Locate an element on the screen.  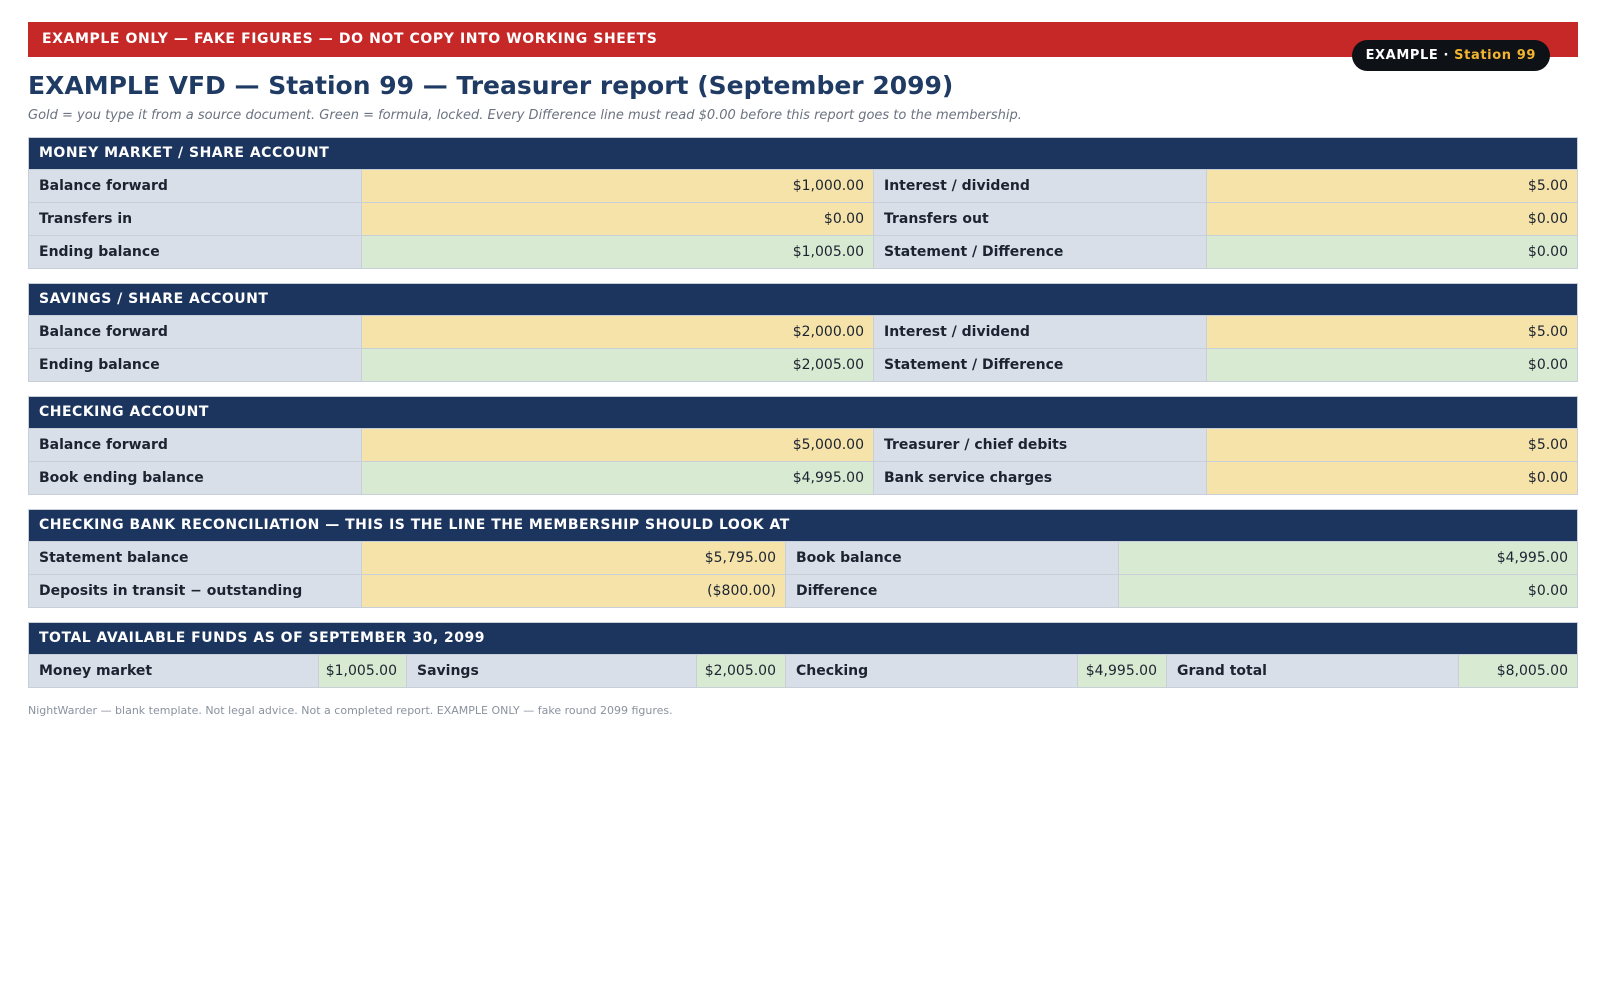
ck-charges-input: $0.00 is located at coordinates (1392, 478).